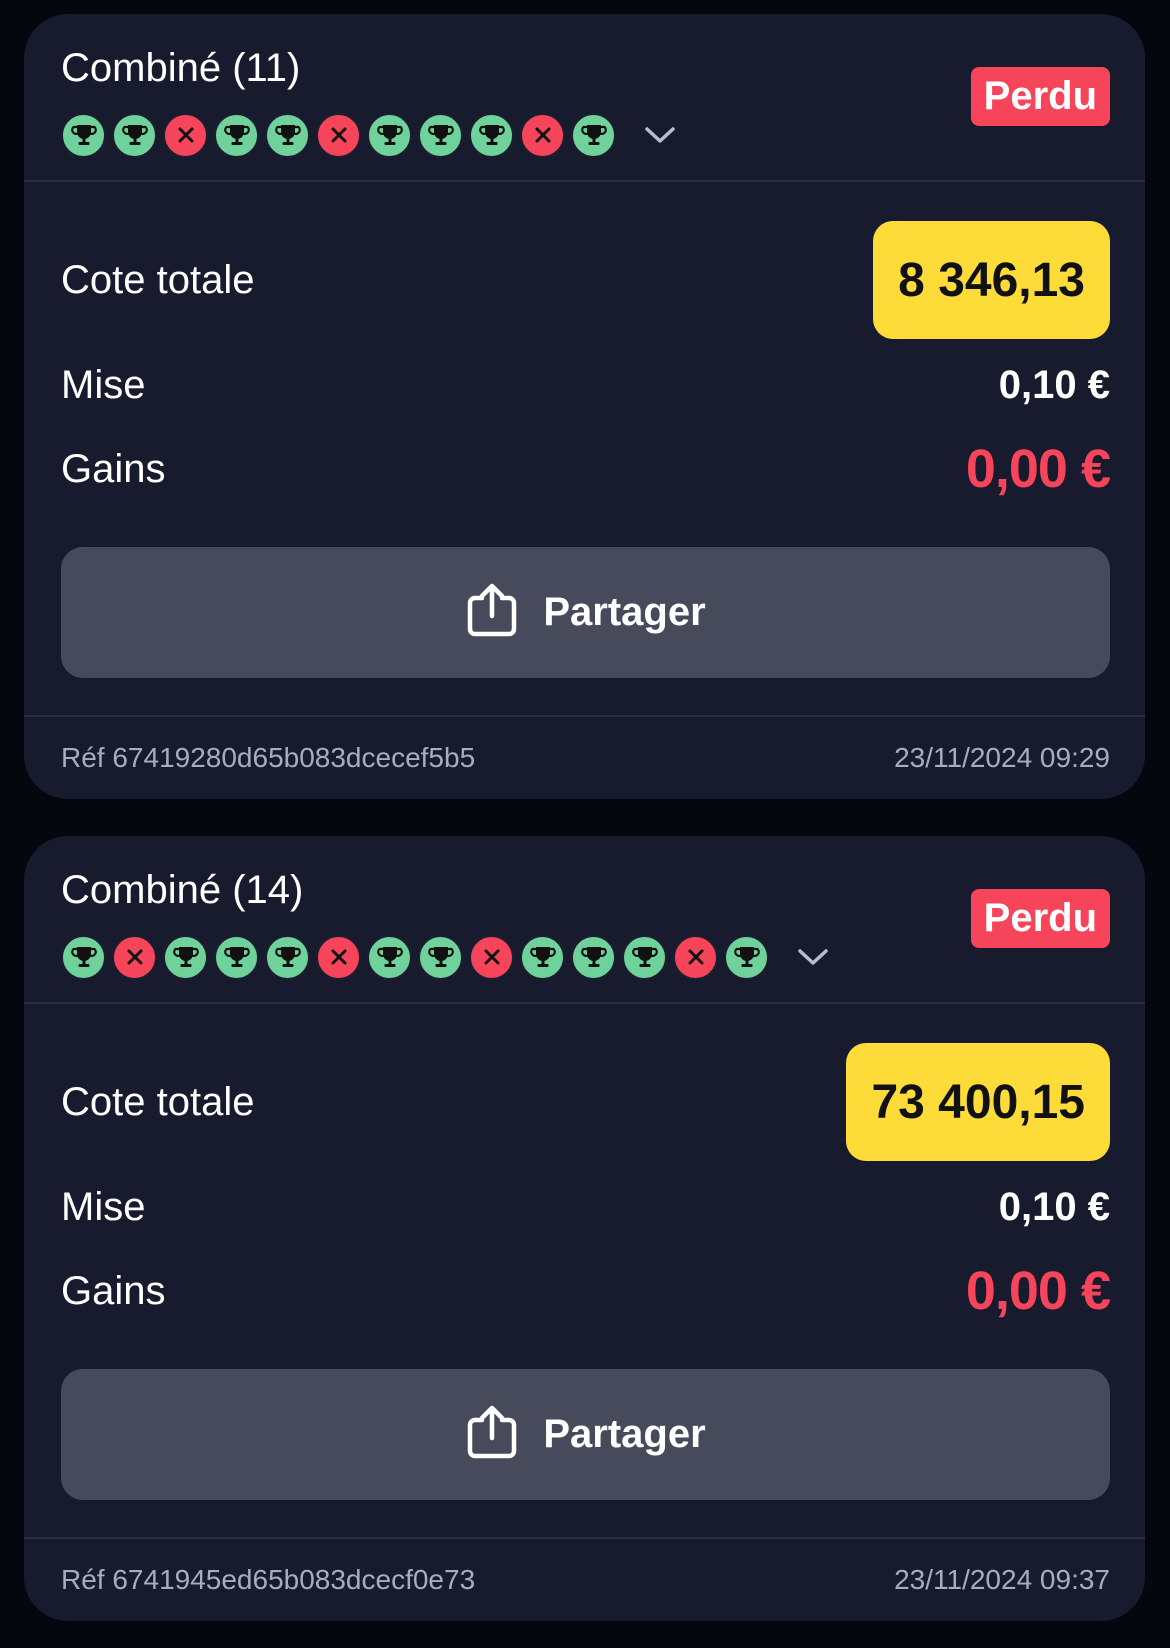  I want to click on odds-value: 8 346,13, so click(991, 280).